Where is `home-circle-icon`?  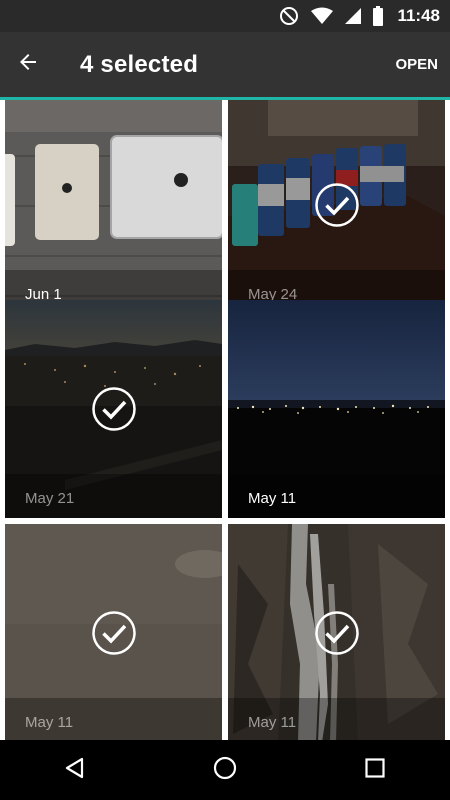
home-circle-icon is located at coordinates (225, 770).